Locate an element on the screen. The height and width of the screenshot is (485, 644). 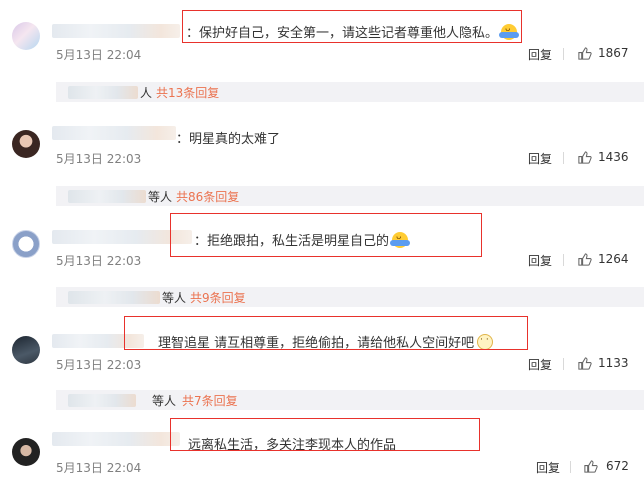
more-replies-link: 共13条回复 is located at coordinates (187, 92).